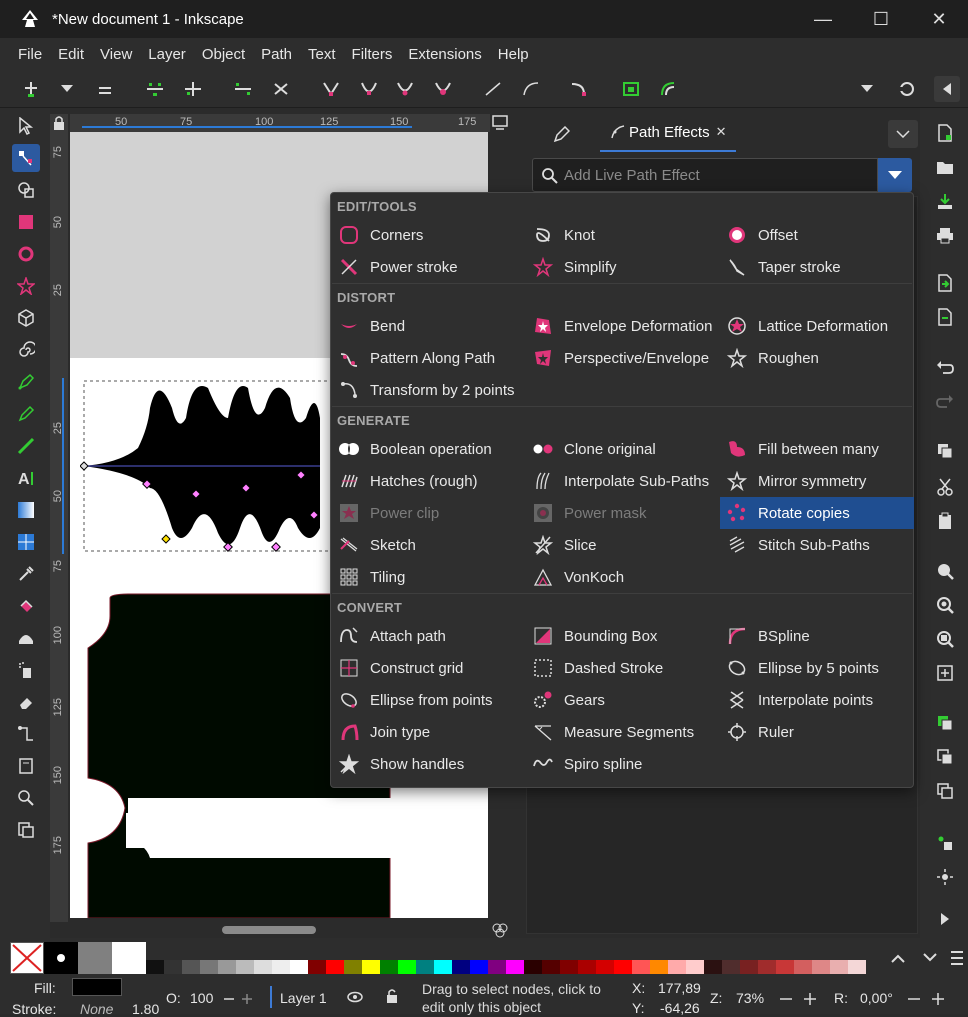  What do you see at coordinates (26, 382) in the screenshot?
I see `pen-tool-icon` at bounding box center [26, 382].